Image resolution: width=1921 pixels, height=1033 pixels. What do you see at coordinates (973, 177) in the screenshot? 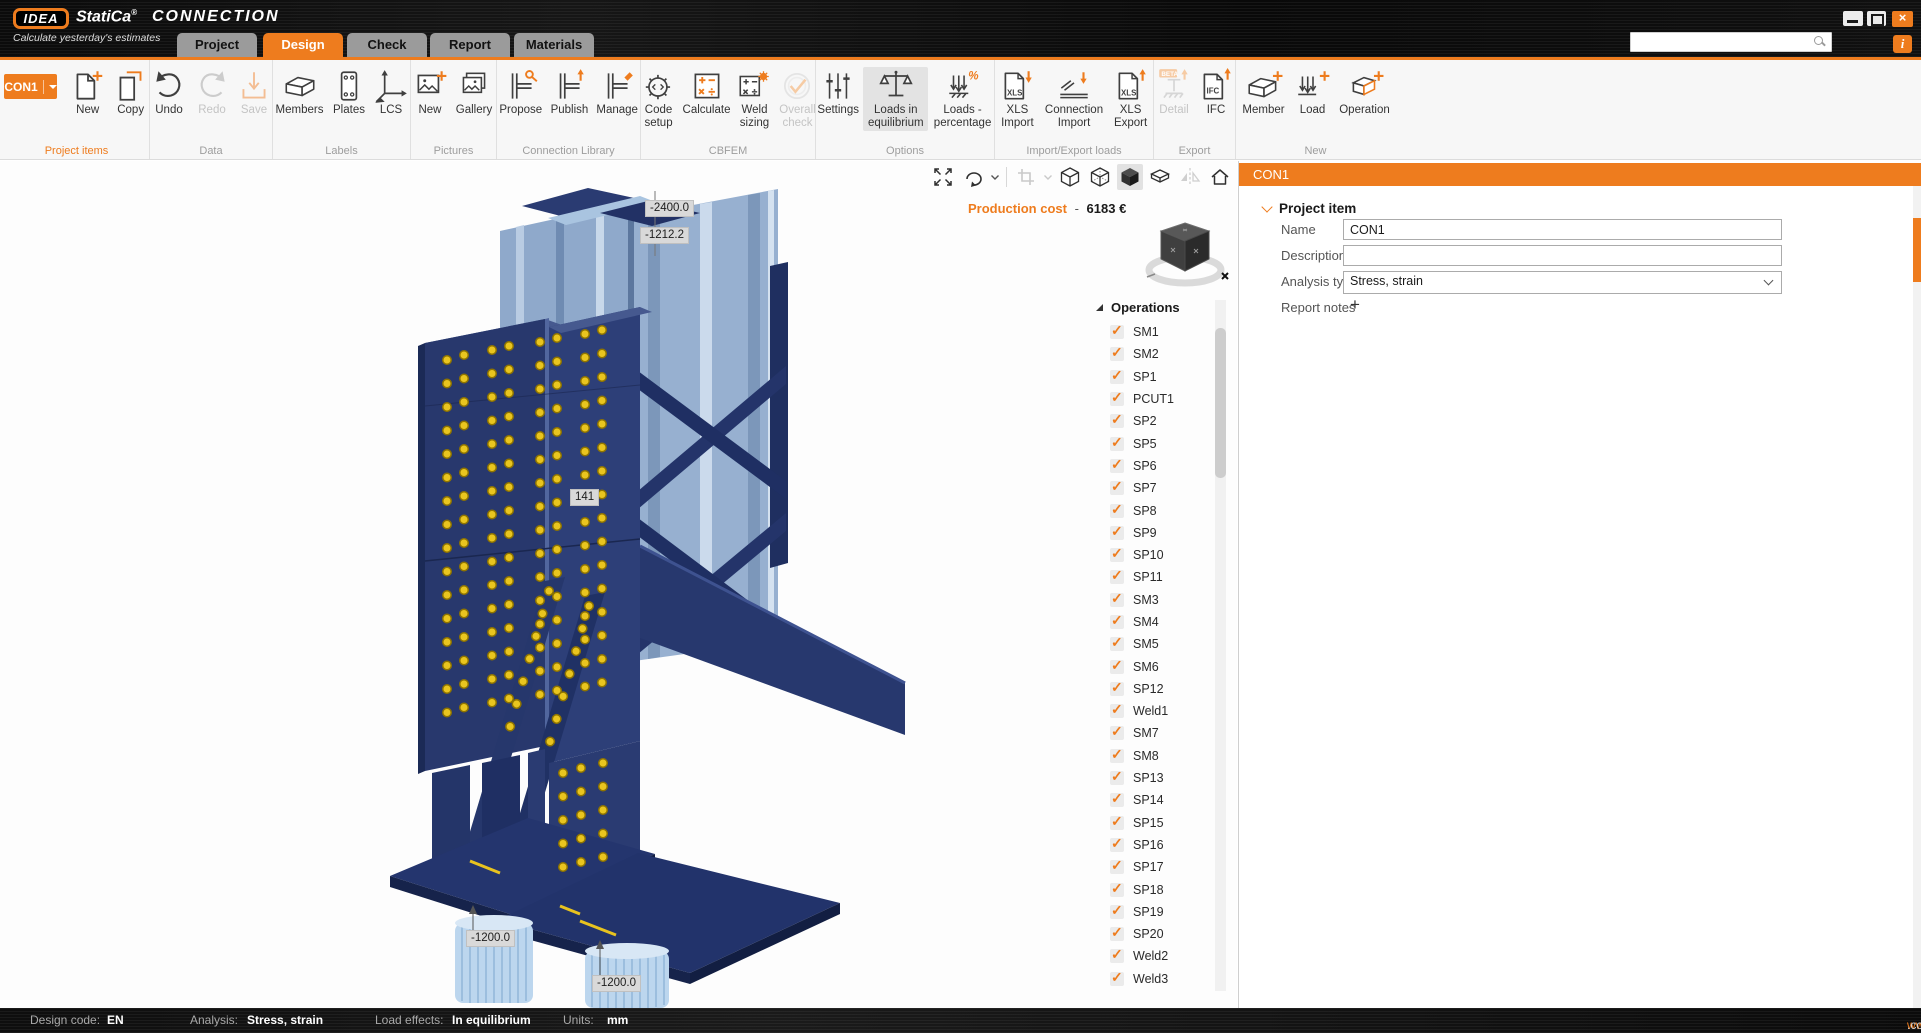
I see `orbit-button` at bounding box center [973, 177].